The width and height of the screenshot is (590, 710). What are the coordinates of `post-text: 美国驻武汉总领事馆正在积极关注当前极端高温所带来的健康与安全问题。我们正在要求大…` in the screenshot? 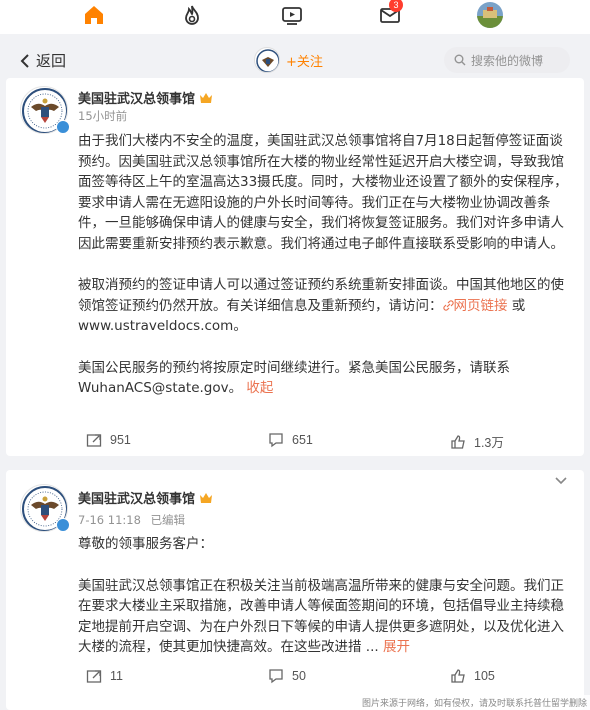 It's located at (321, 616).